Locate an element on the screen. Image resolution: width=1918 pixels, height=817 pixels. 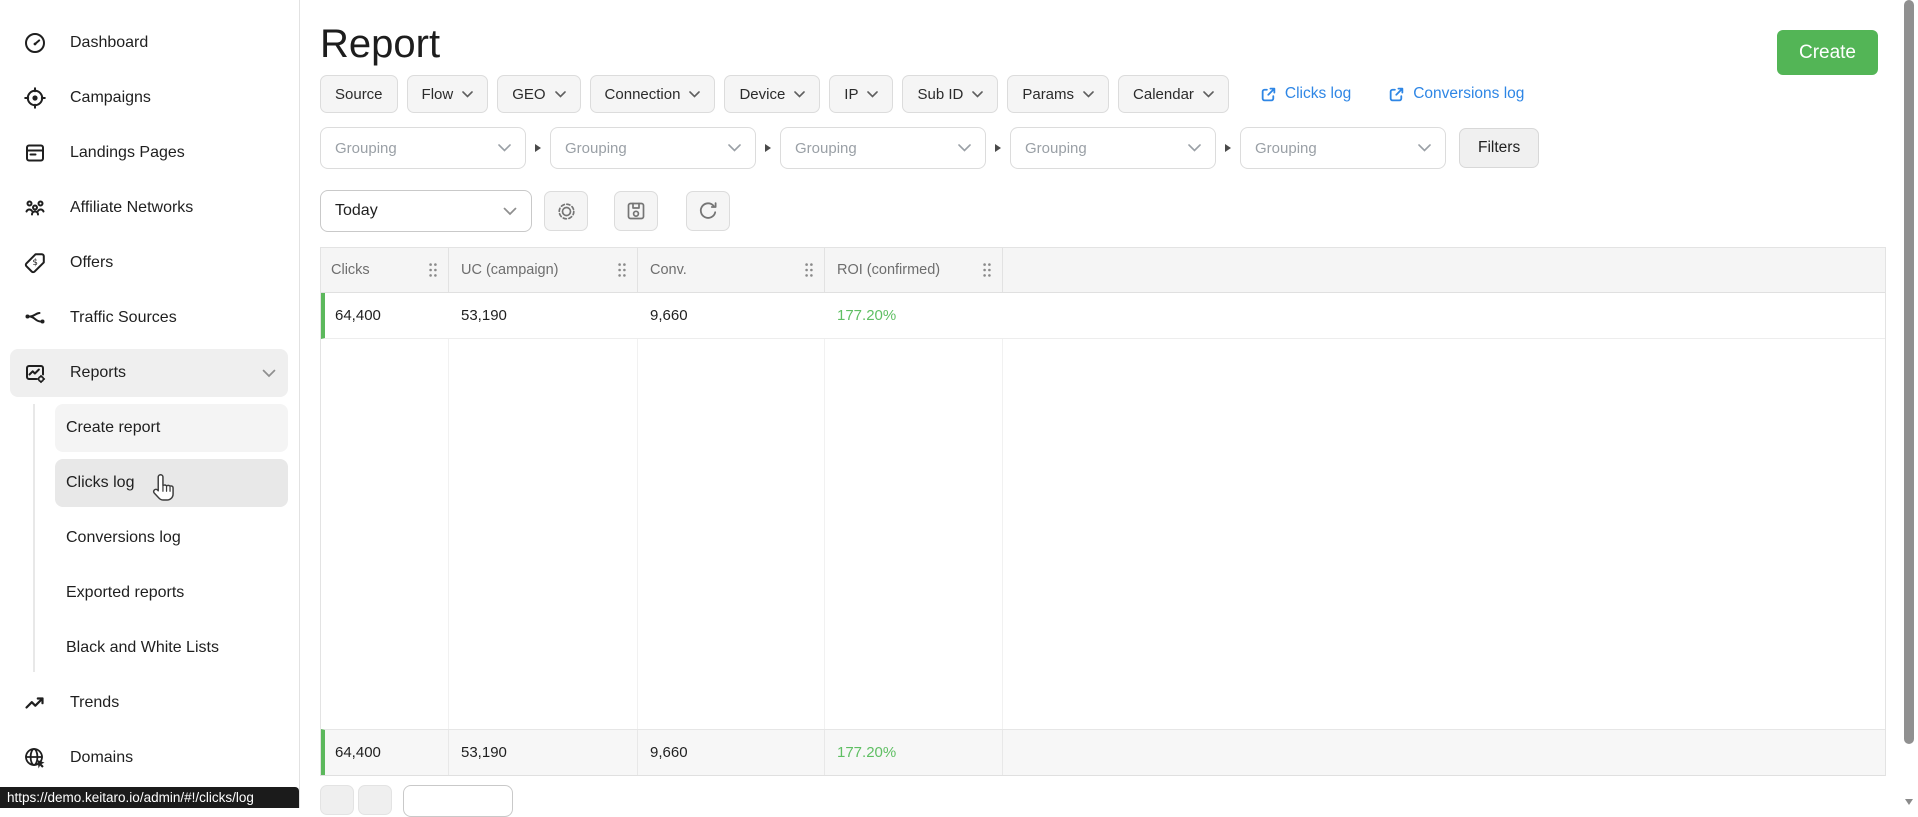
column-header-conversions: Conv. is located at coordinates (731, 270).